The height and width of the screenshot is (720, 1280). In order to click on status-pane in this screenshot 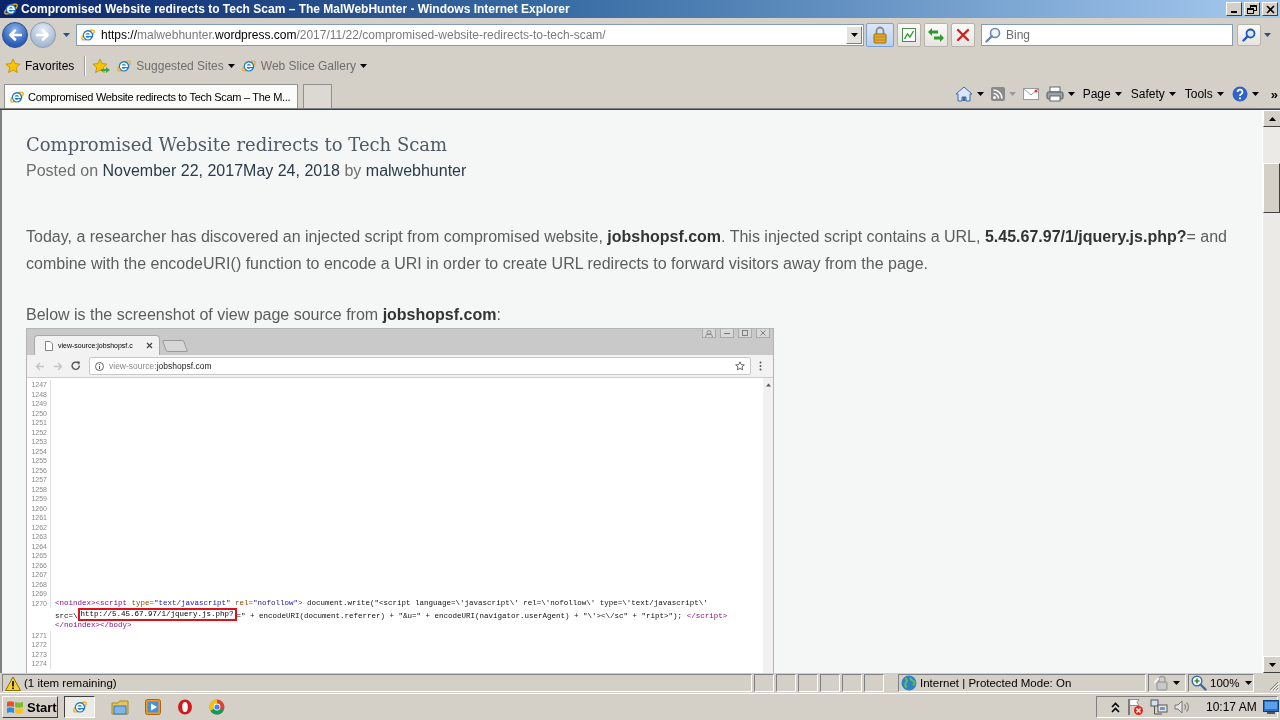, I will do `click(764, 683)`.